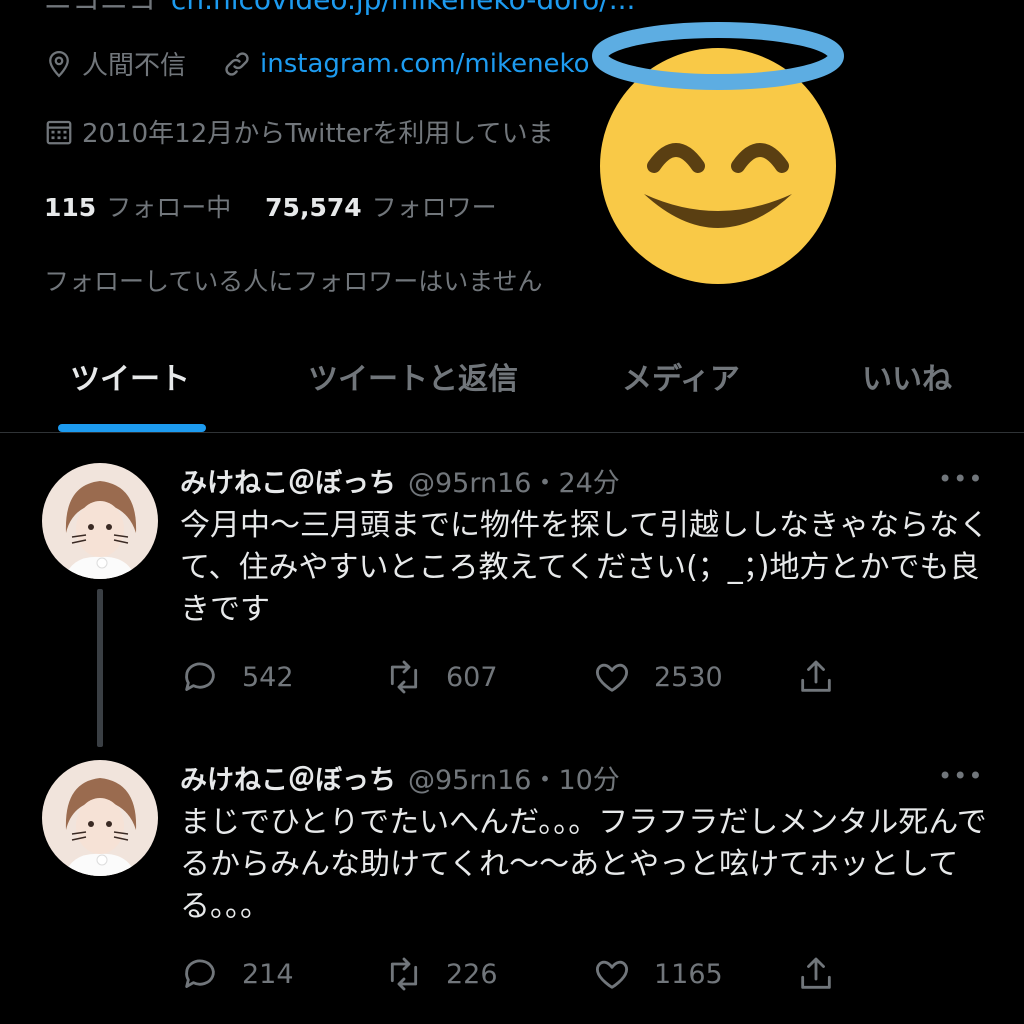 This screenshot has height=1024, width=1024. Describe the element at coordinates (400, 480) in the screenshot. I see `tweet-header: みけねこ＠ぼっち @95rn16・24分` at that location.